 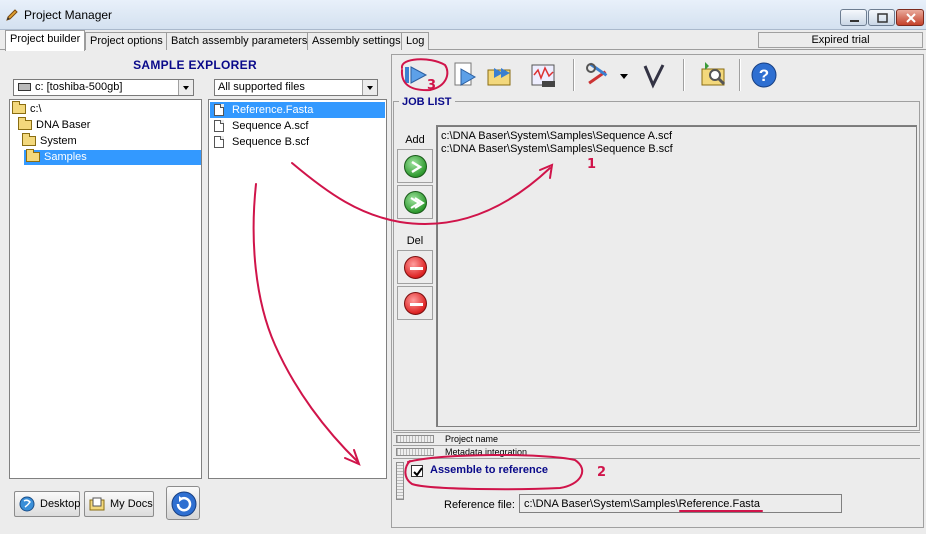 I want to click on reference-file-label: Reference file:, so click(x=479, y=505).